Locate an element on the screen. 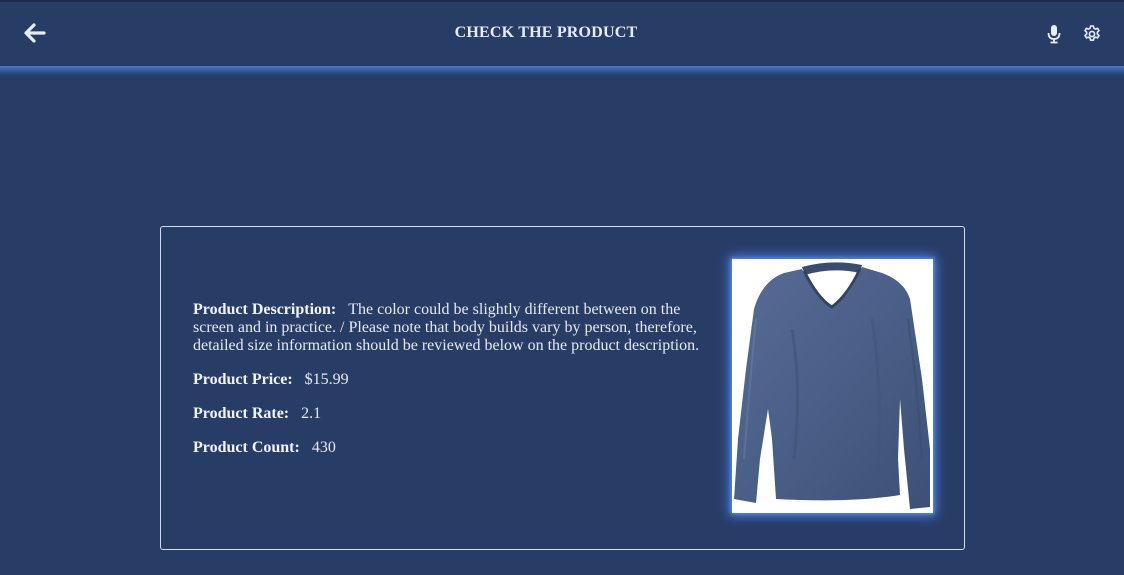 This screenshot has height=575, width=1124. description-label: Product Description: is located at coordinates (265, 309).